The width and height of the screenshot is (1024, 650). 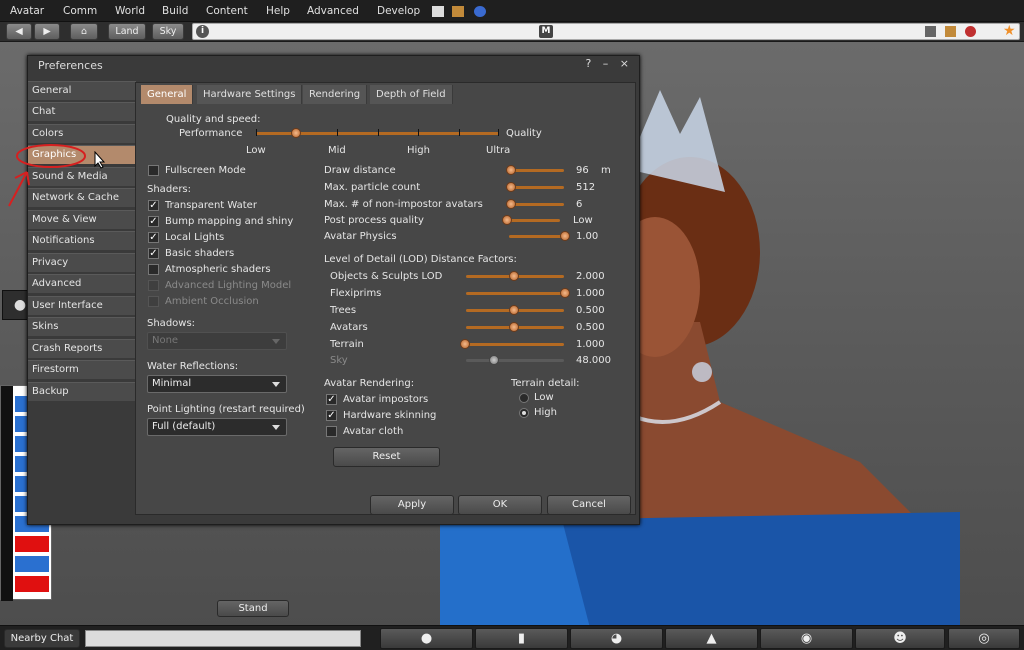 I want to click on menu-build: Build, so click(x=175, y=11).